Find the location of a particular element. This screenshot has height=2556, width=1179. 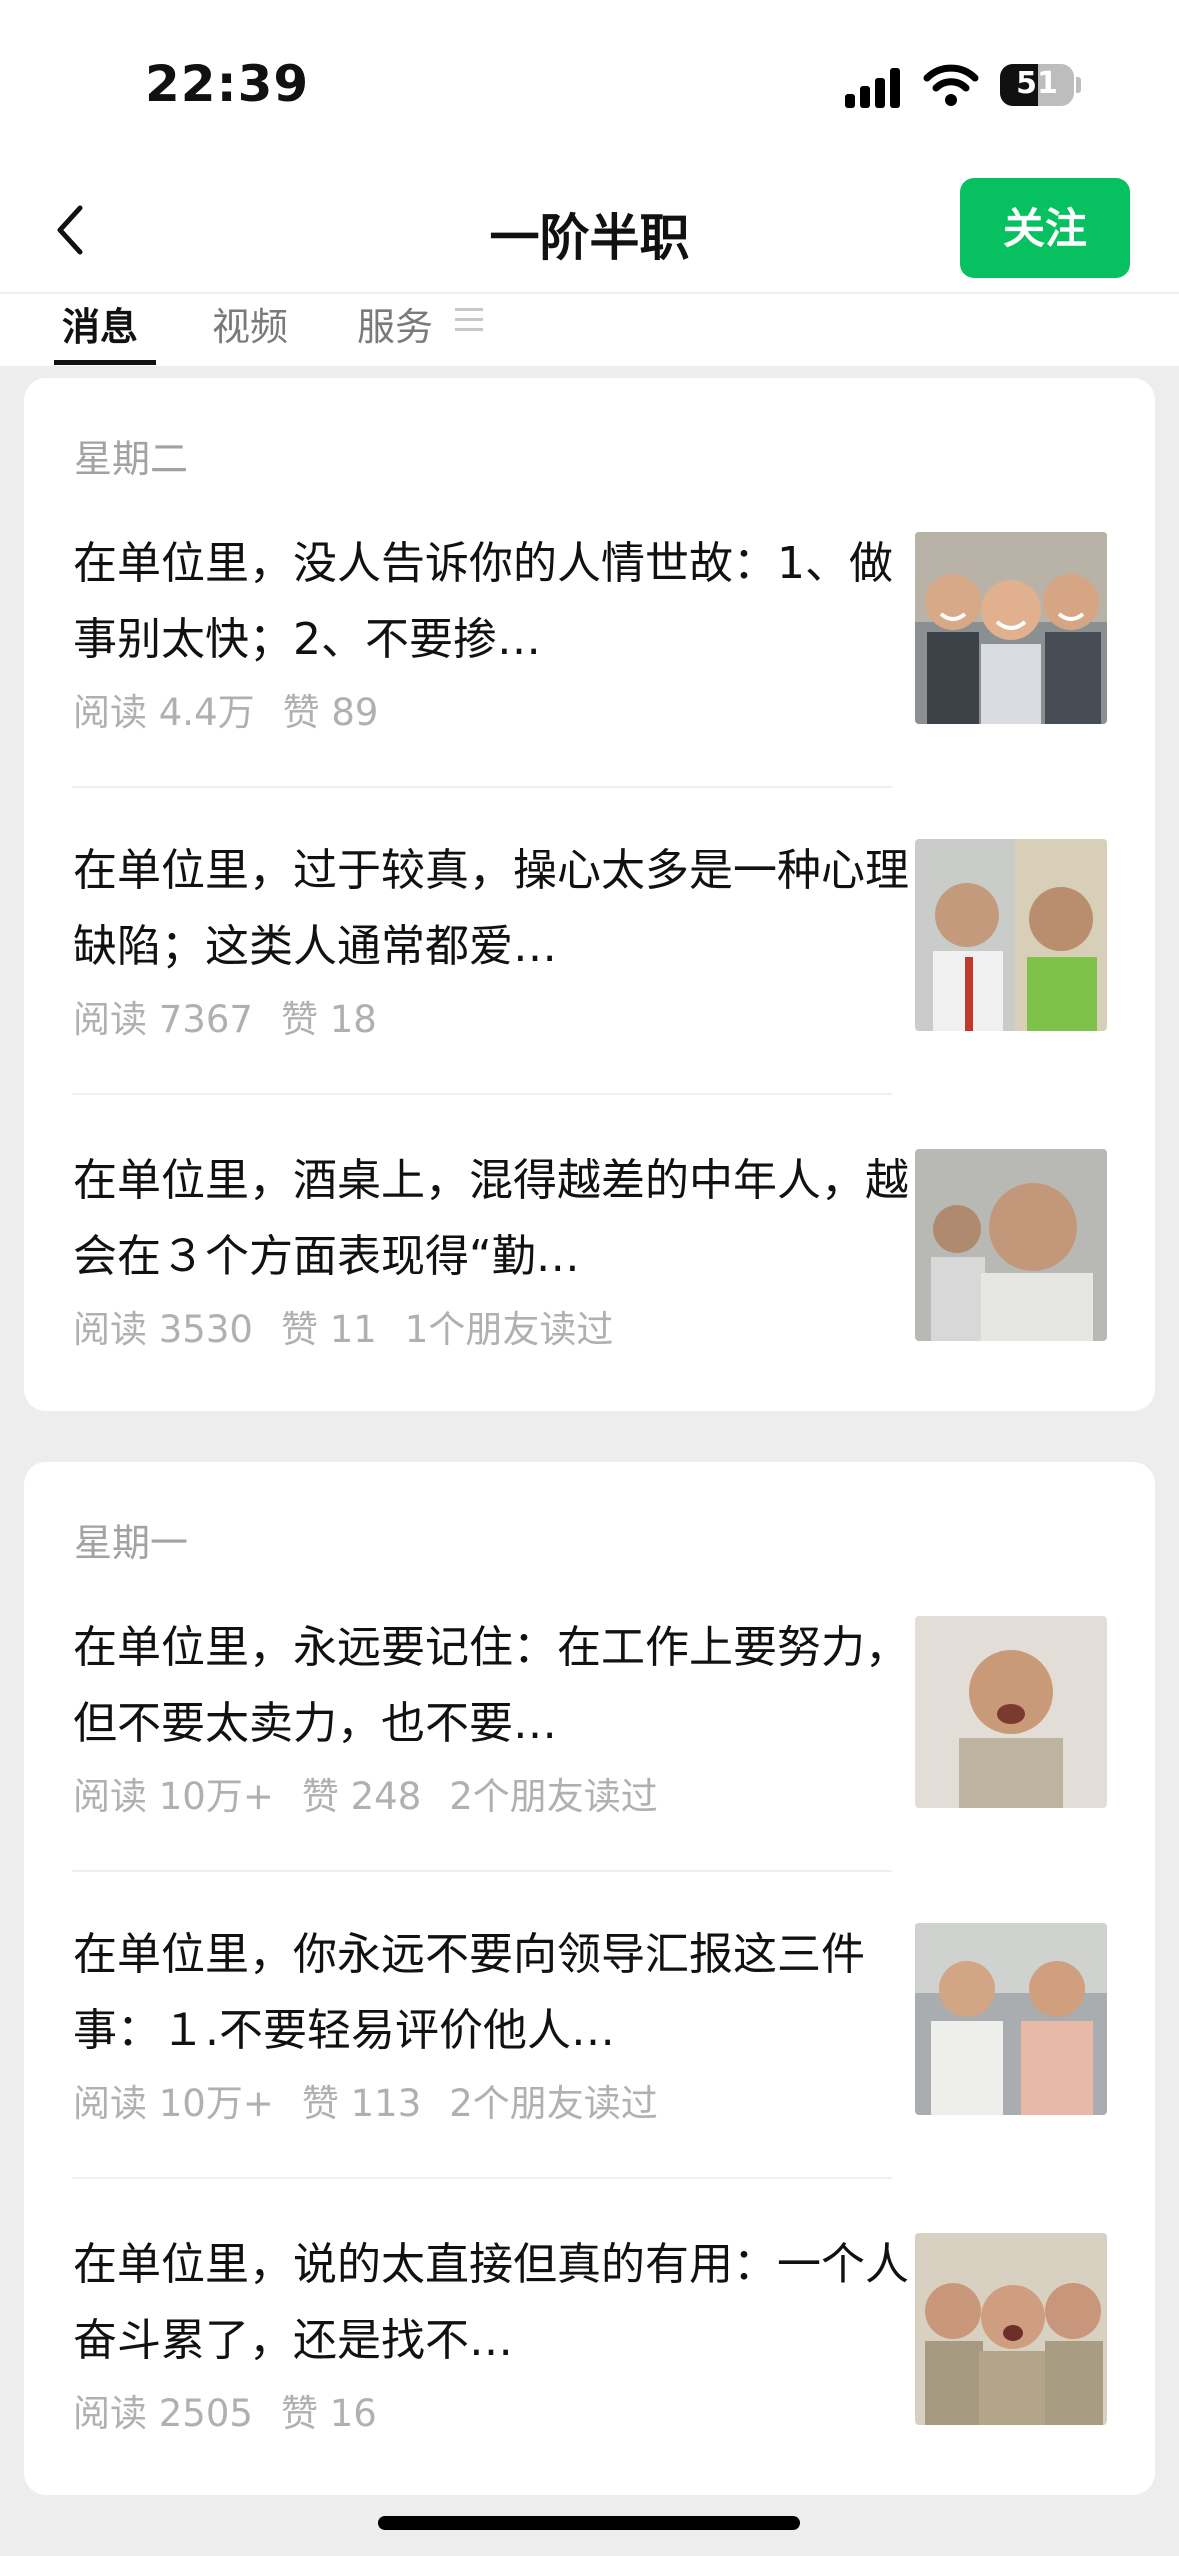

article-meta: 阅读 3530 赞 11 1个朋友读过 is located at coordinates (357, 1326).